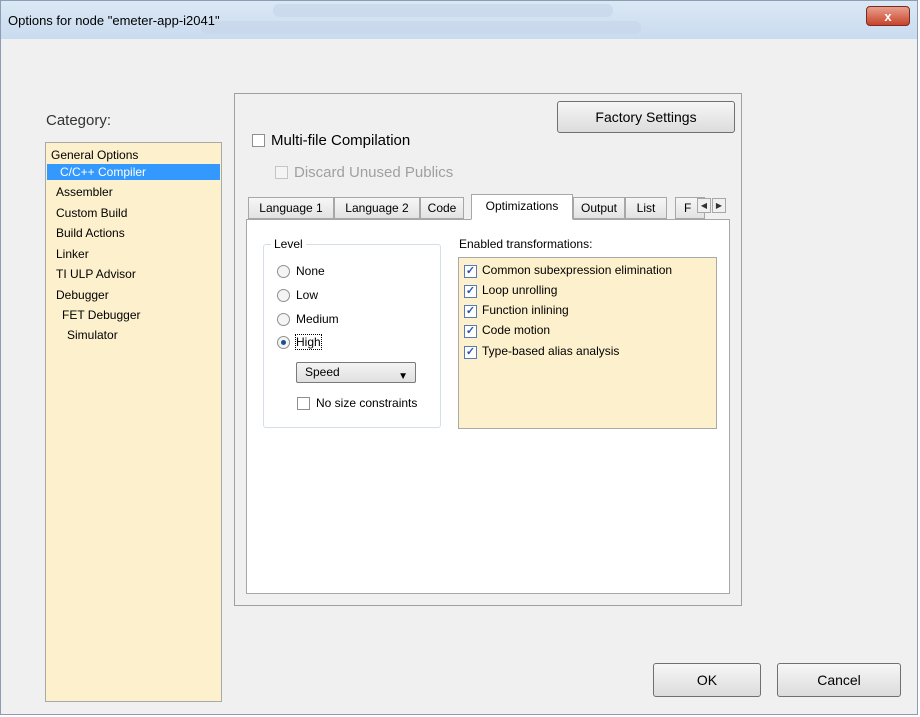 The width and height of the screenshot is (920, 717). Describe the element at coordinates (283, 271) in the screenshot. I see `level-none-radio` at that location.